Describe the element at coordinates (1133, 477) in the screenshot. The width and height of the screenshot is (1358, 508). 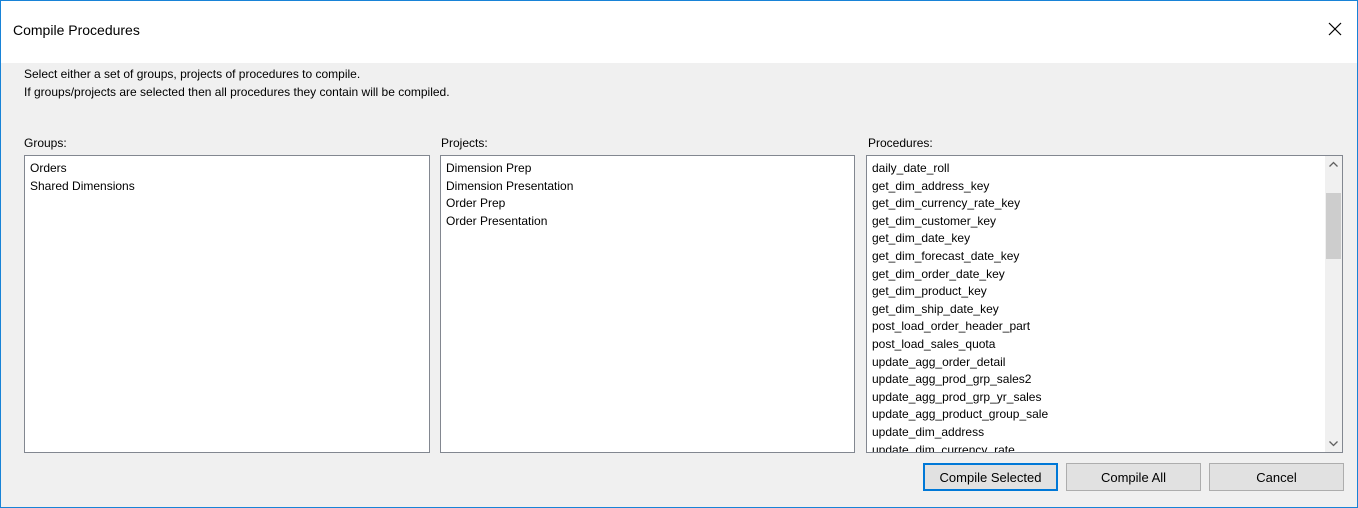
I see `compile-all-button: Compile All` at that location.